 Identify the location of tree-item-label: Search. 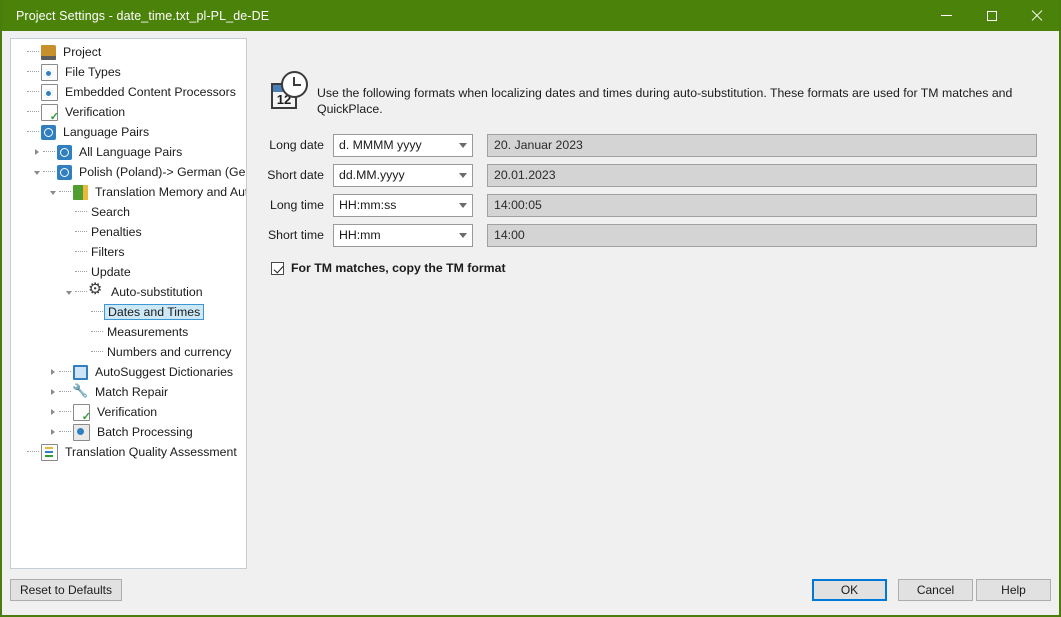
(110, 212).